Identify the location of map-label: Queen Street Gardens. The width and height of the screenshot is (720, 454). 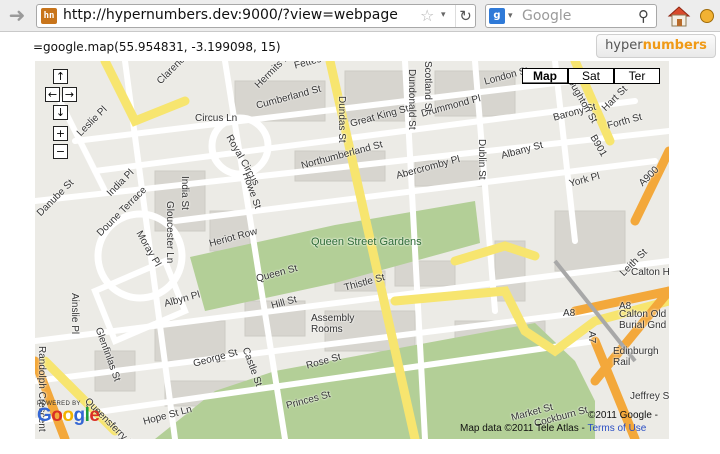
(366, 242).